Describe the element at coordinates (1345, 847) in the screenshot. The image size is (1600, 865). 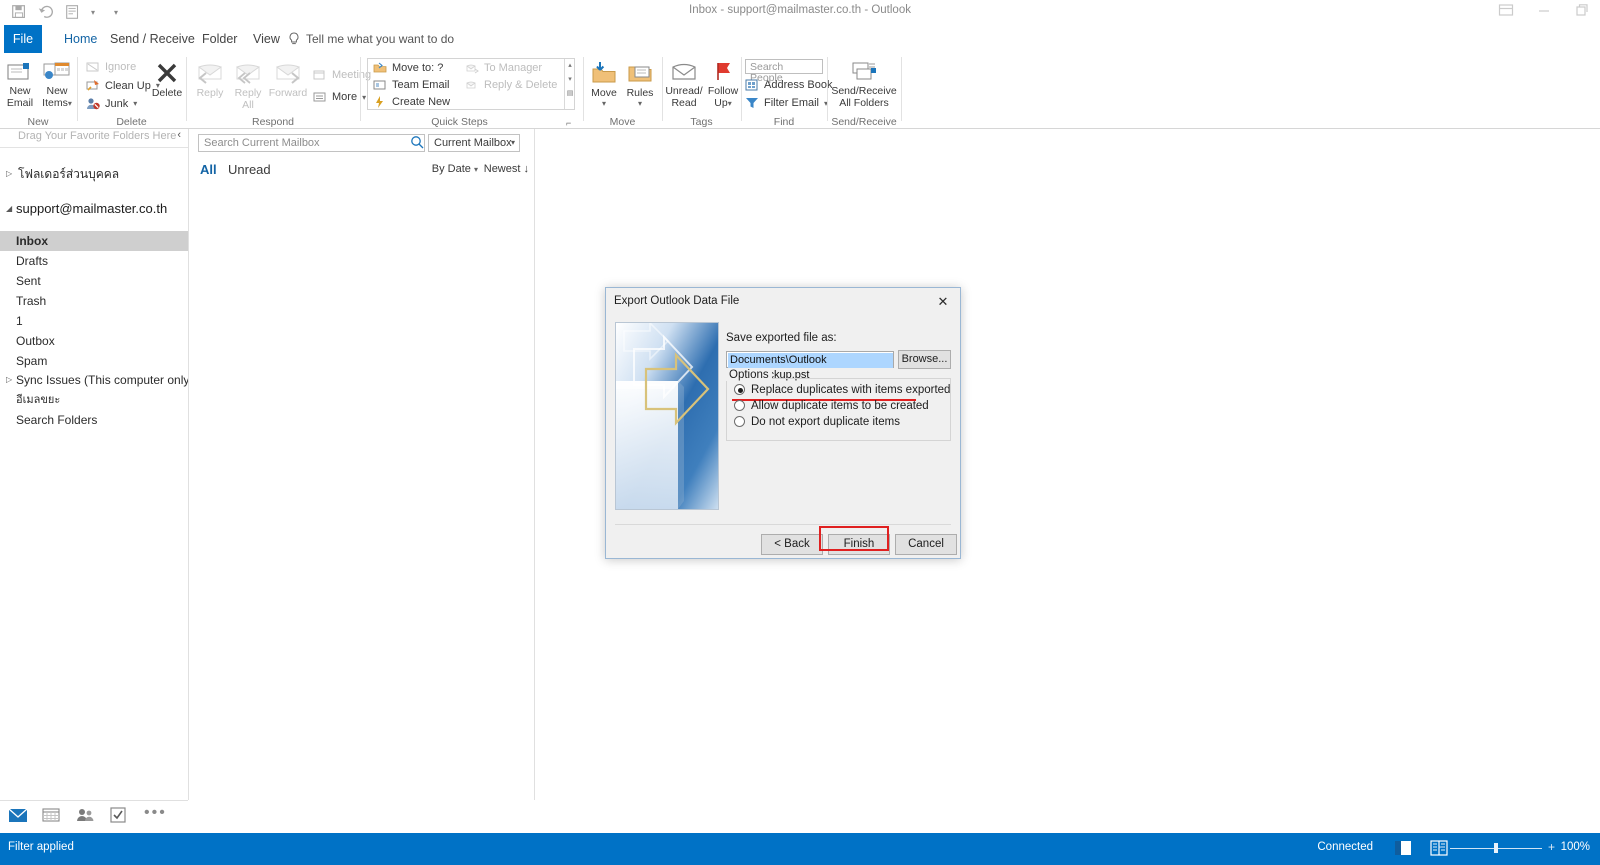
I see `connection-status: Connected` at that location.